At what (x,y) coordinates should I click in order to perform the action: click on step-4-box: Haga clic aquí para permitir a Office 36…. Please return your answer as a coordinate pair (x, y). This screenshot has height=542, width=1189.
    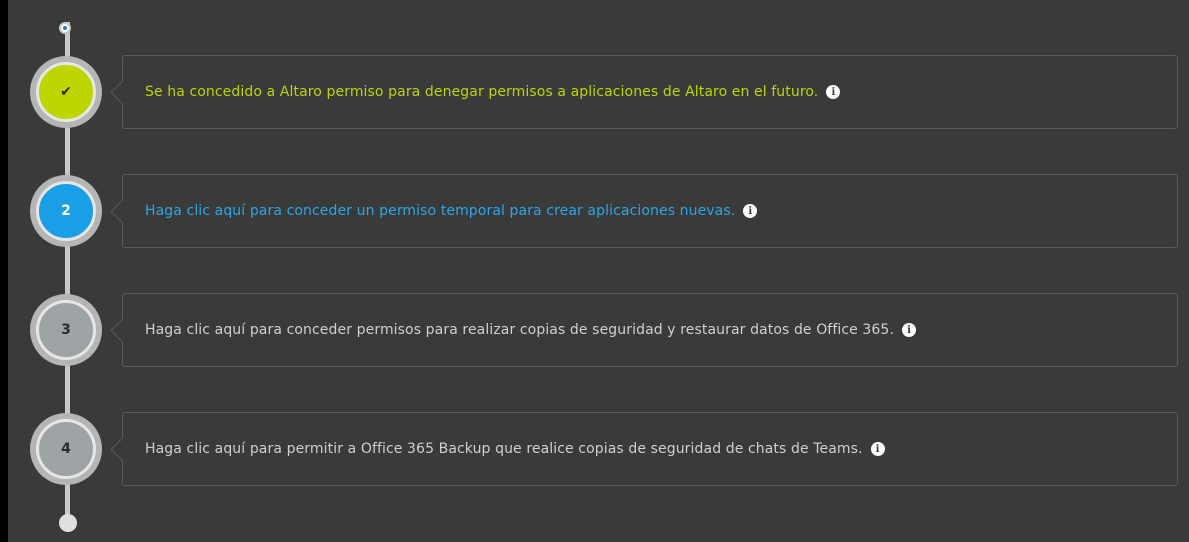
    Looking at the image, I should click on (650, 449).